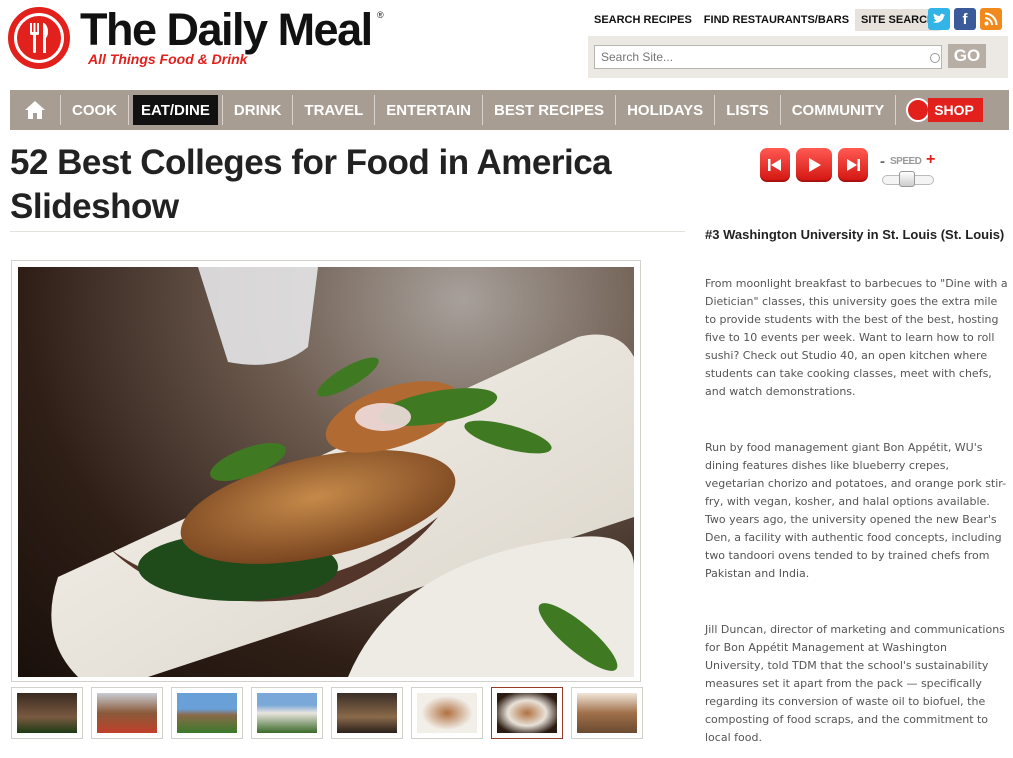  What do you see at coordinates (347, 231) in the screenshot?
I see `divider` at bounding box center [347, 231].